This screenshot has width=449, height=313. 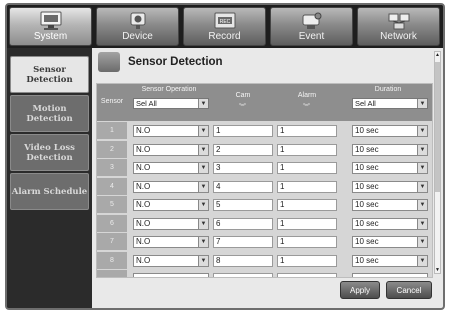 I want to click on column-header-sensor-operation: Sensor Operation, so click(x=169, y=89).